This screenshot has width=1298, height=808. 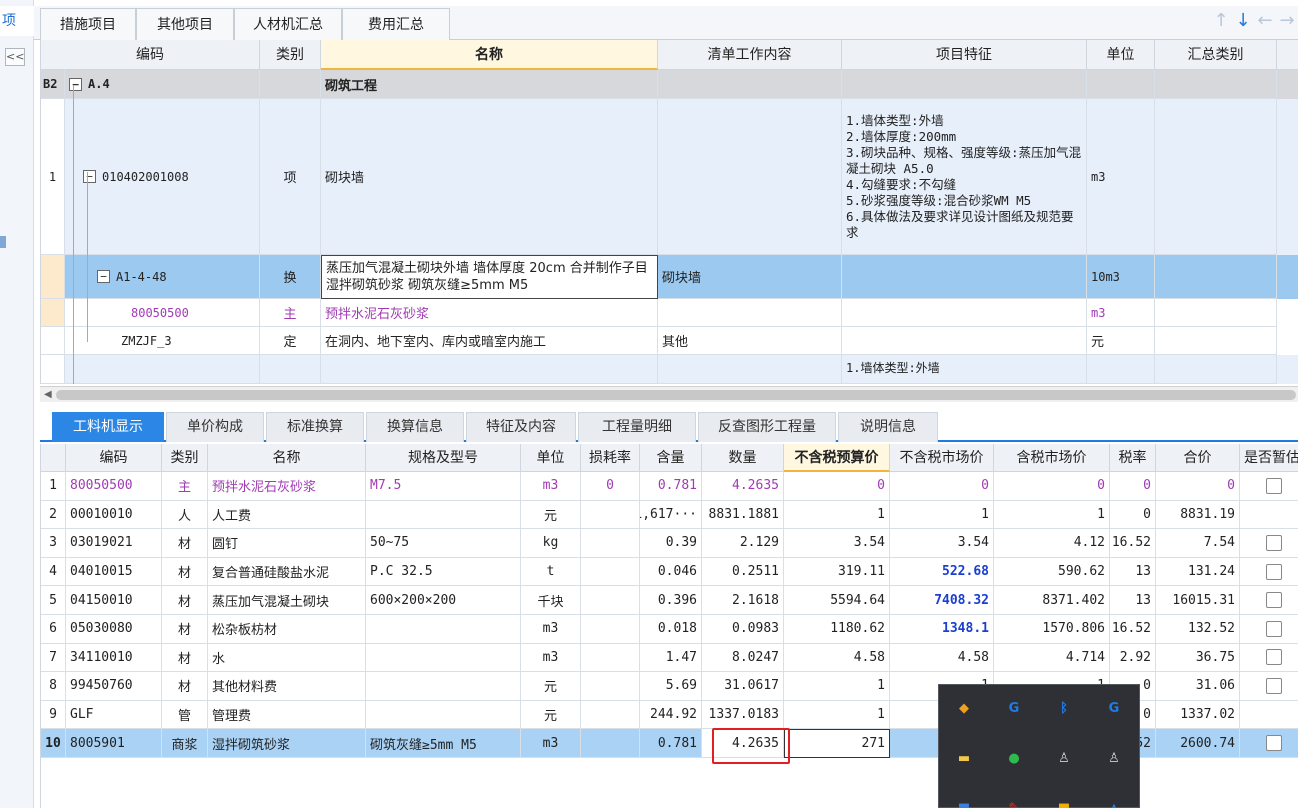 What do you see at coordinates (1265, 20) in the screenshot?
I see `move-left-icon: ←` at bounding box center [1265, 20].